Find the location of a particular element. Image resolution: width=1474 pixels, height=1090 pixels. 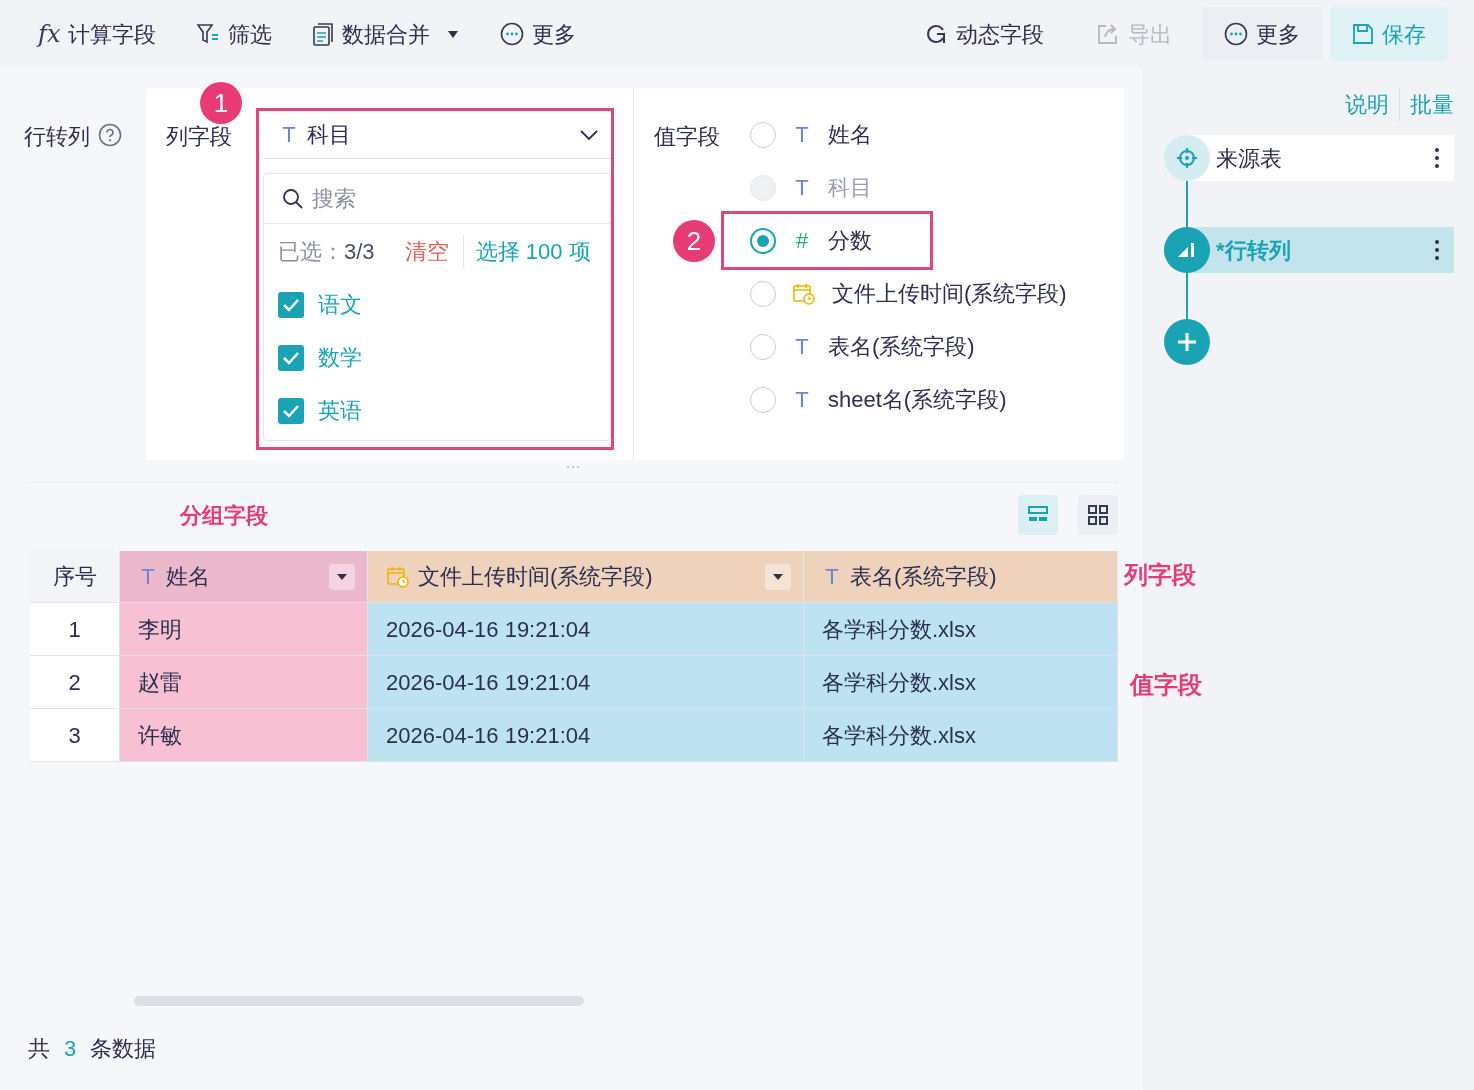

number-type-icon: # is located at coordinates (802, 240).